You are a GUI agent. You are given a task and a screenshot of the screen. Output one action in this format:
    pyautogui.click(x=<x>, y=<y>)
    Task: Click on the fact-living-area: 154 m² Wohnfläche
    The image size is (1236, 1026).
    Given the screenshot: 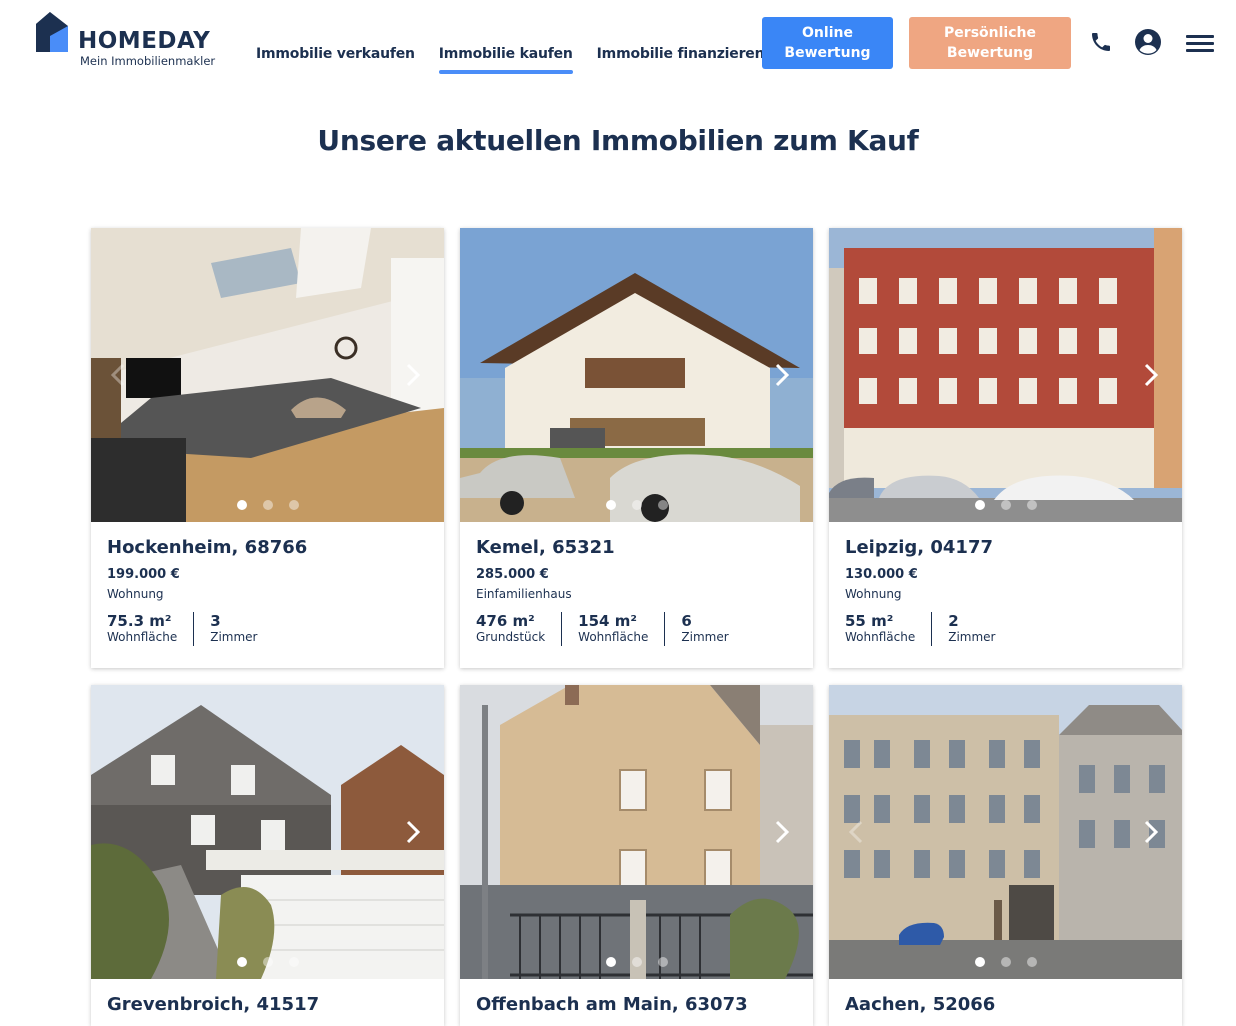 What is the action you would take?
    pyautogui.click(x=622, y=629)
    